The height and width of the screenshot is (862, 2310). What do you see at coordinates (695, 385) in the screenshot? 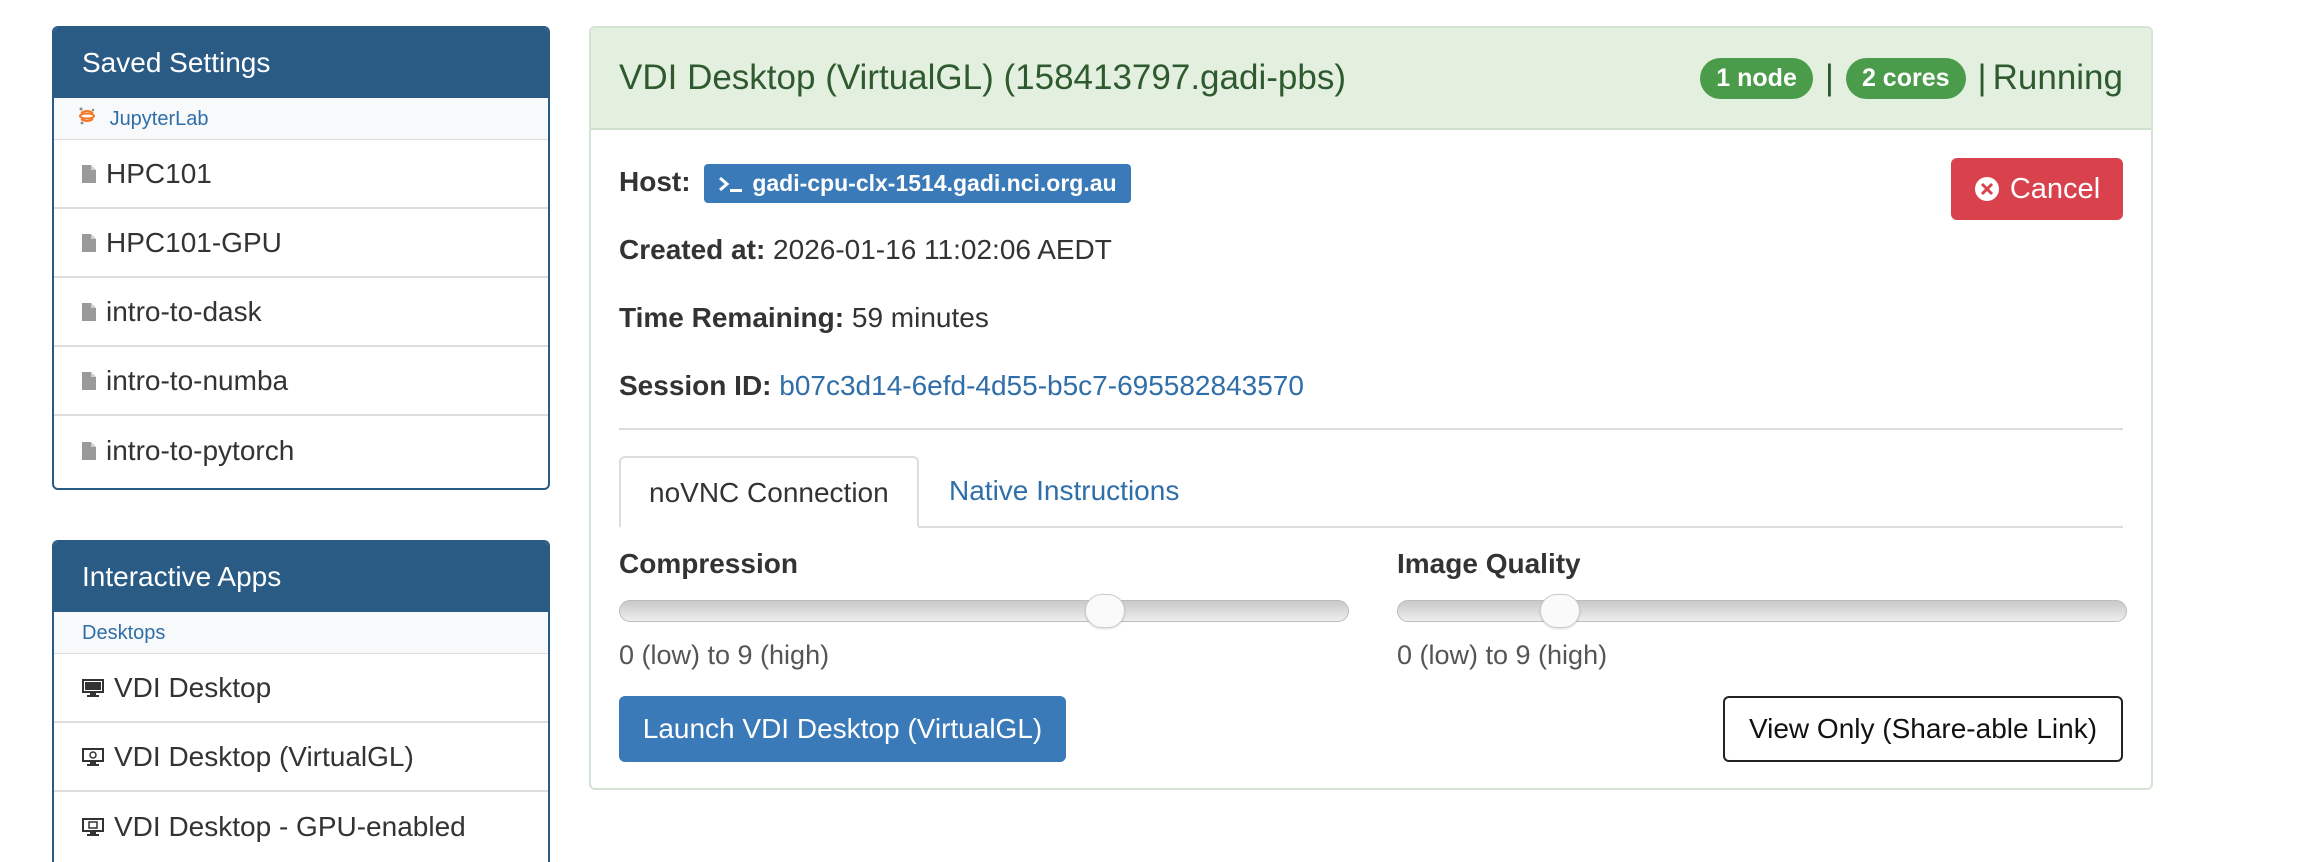
I see `session-id-label: Session ID:` at bounding box center [695, 385].